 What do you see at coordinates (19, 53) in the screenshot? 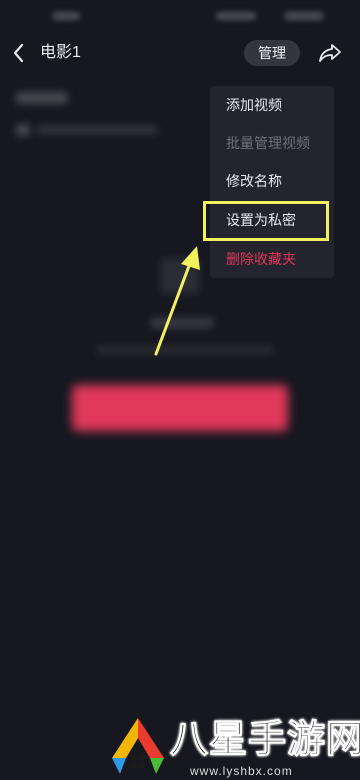
I see `chevron-left-icon` at bounding box center [19, 53].